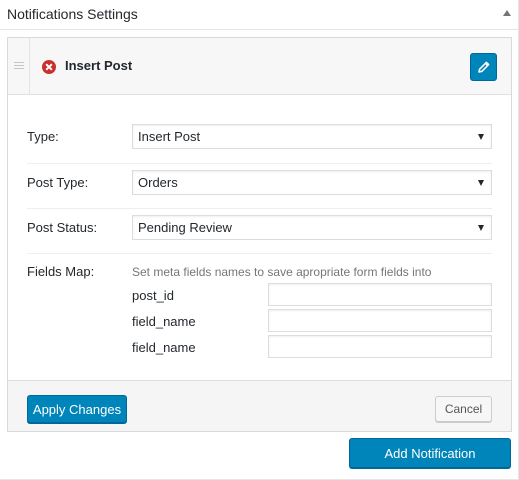 This screenshot has width=519, height=480. I want to click on post-type-select: Orders, so click(312, 182).